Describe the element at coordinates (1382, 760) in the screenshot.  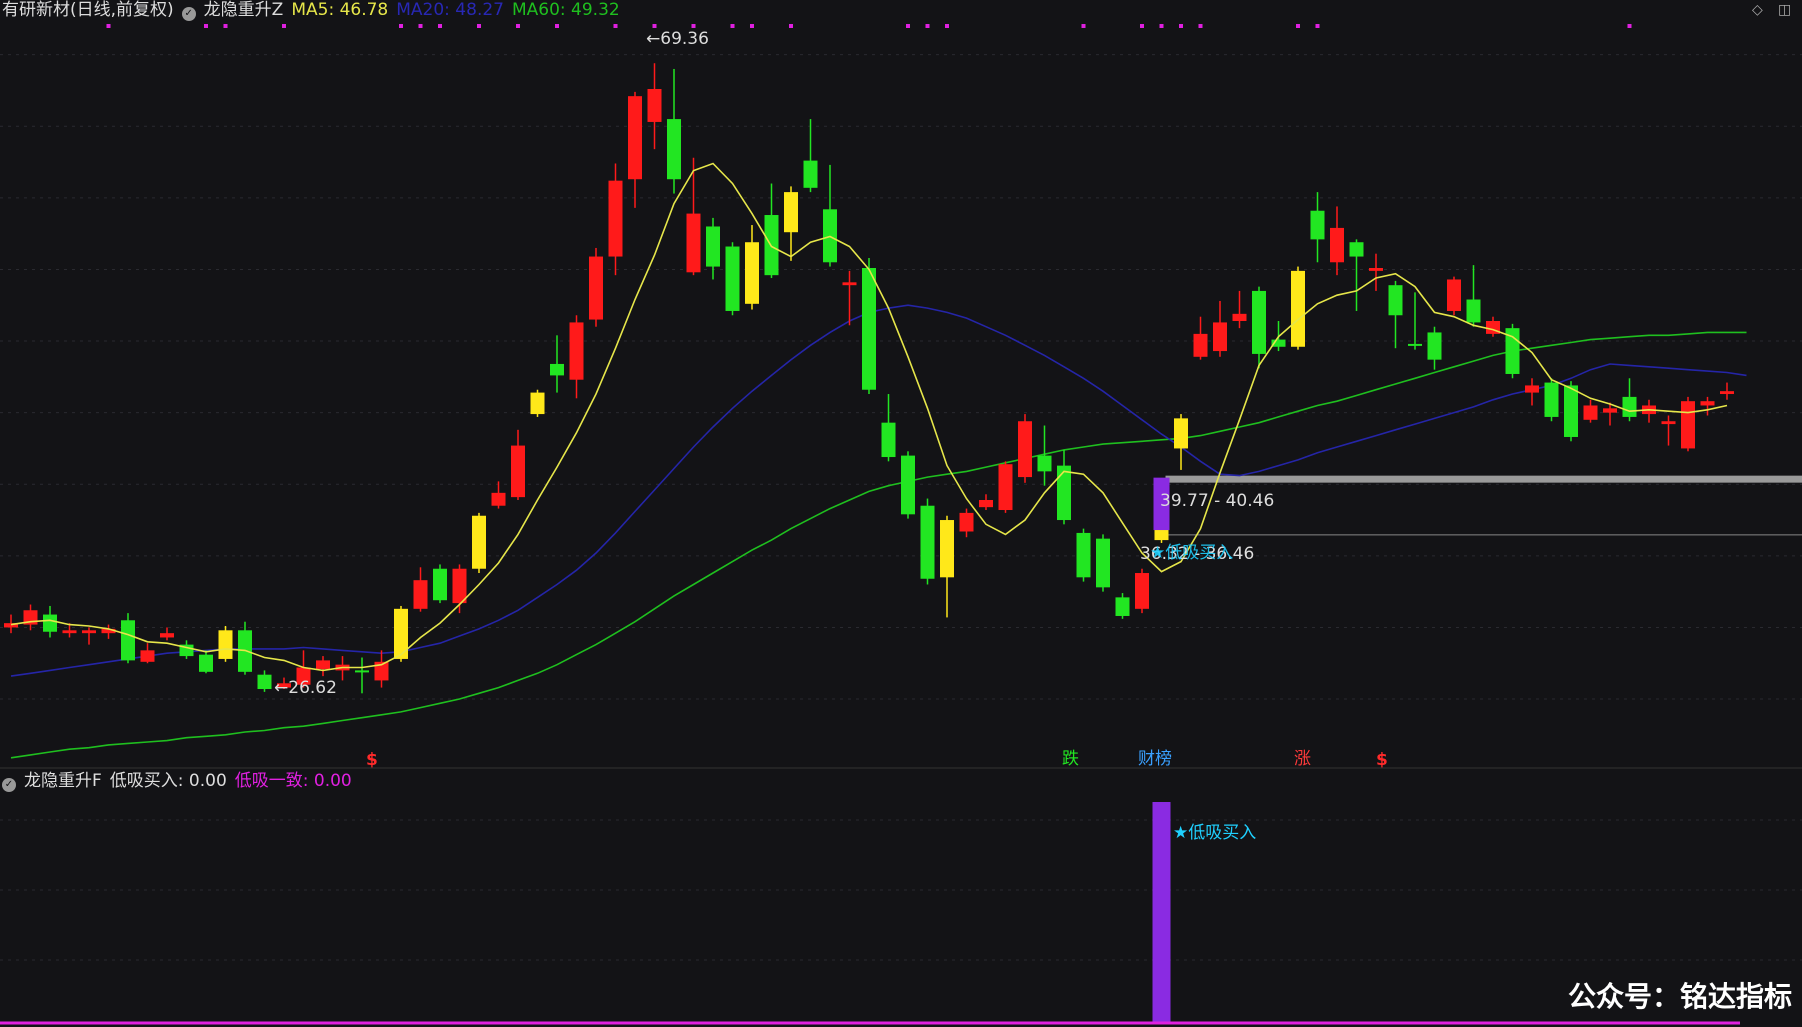
I see `dollar-marker-2: $` at that location.